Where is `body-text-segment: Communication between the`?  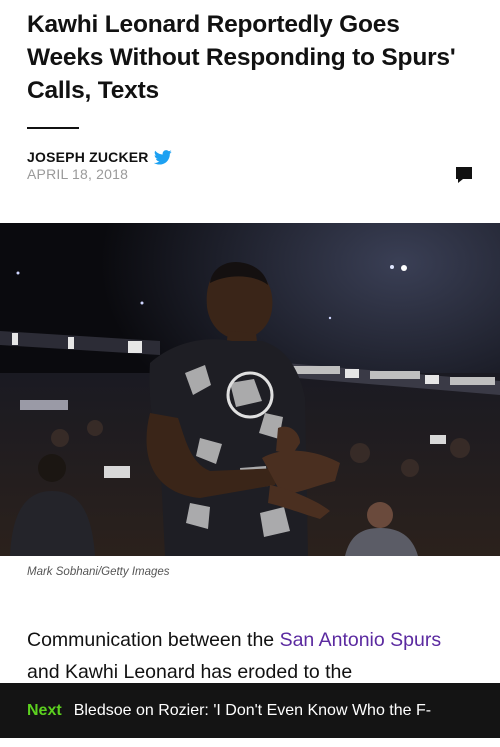 body-text-segment: Communication between the is located at coordinates (153, 640).